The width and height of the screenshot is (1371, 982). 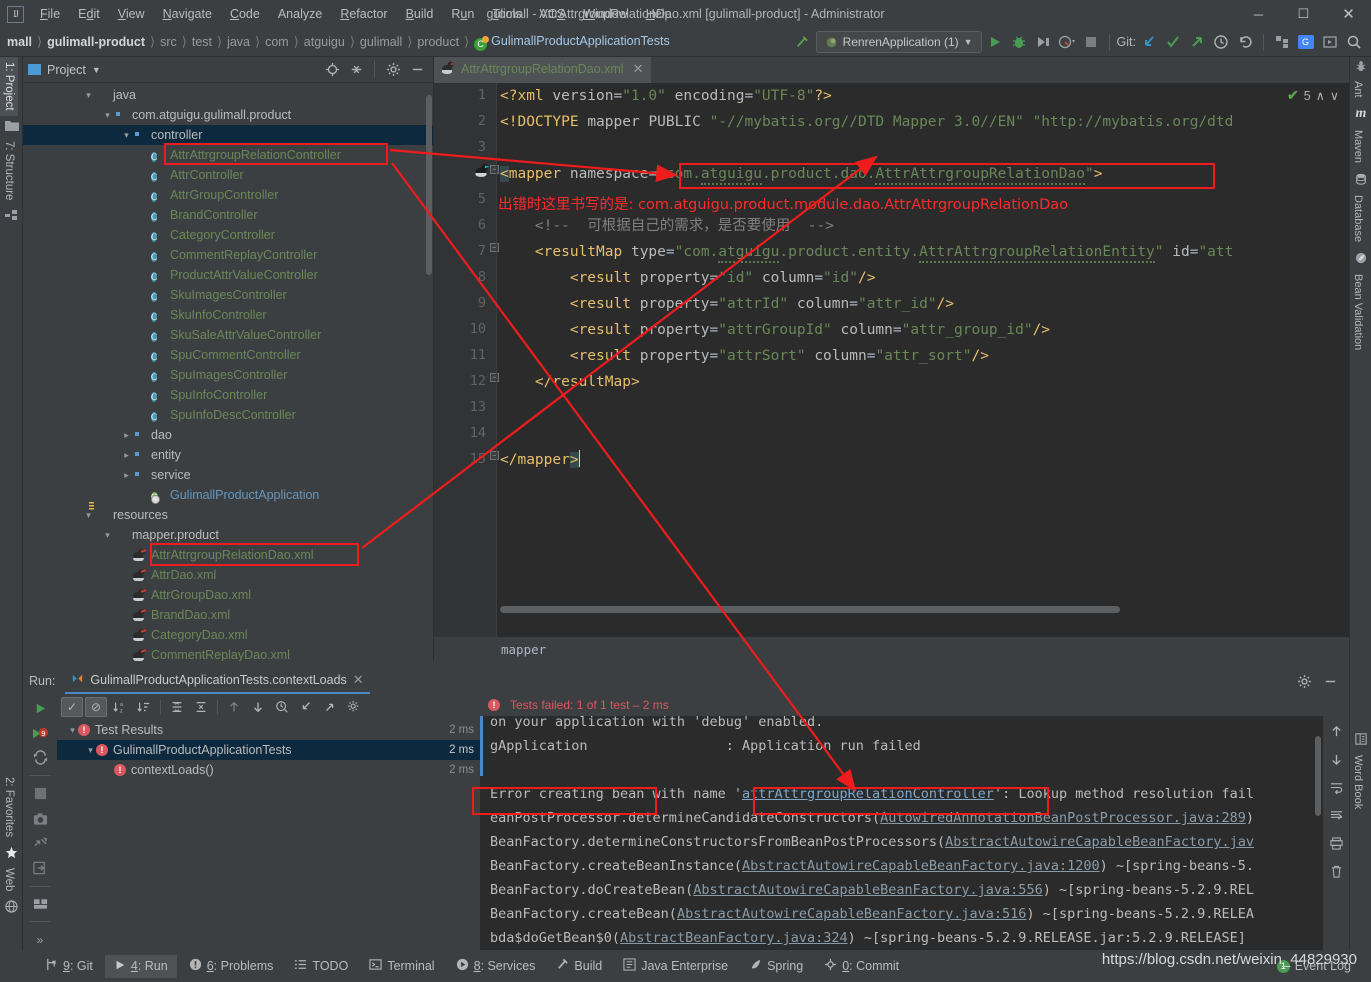 What do you see at coordinates (228, 215) in the screenshot?
I see `project-tree-row: C BrandController` at bounding box center [228, 215].